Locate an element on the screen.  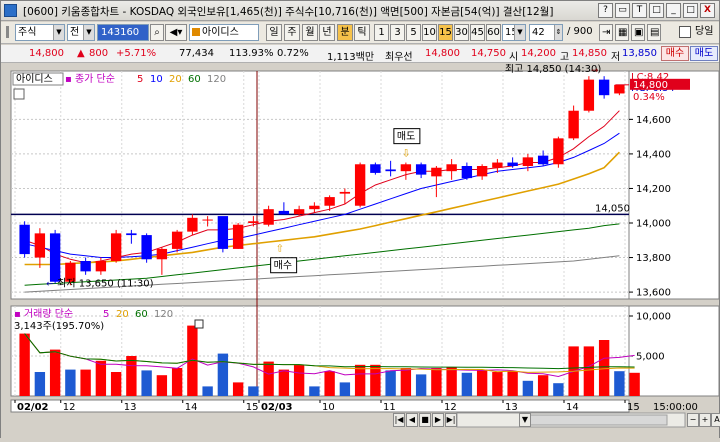
stop-button: ■ is located at coordinates (425, 420).